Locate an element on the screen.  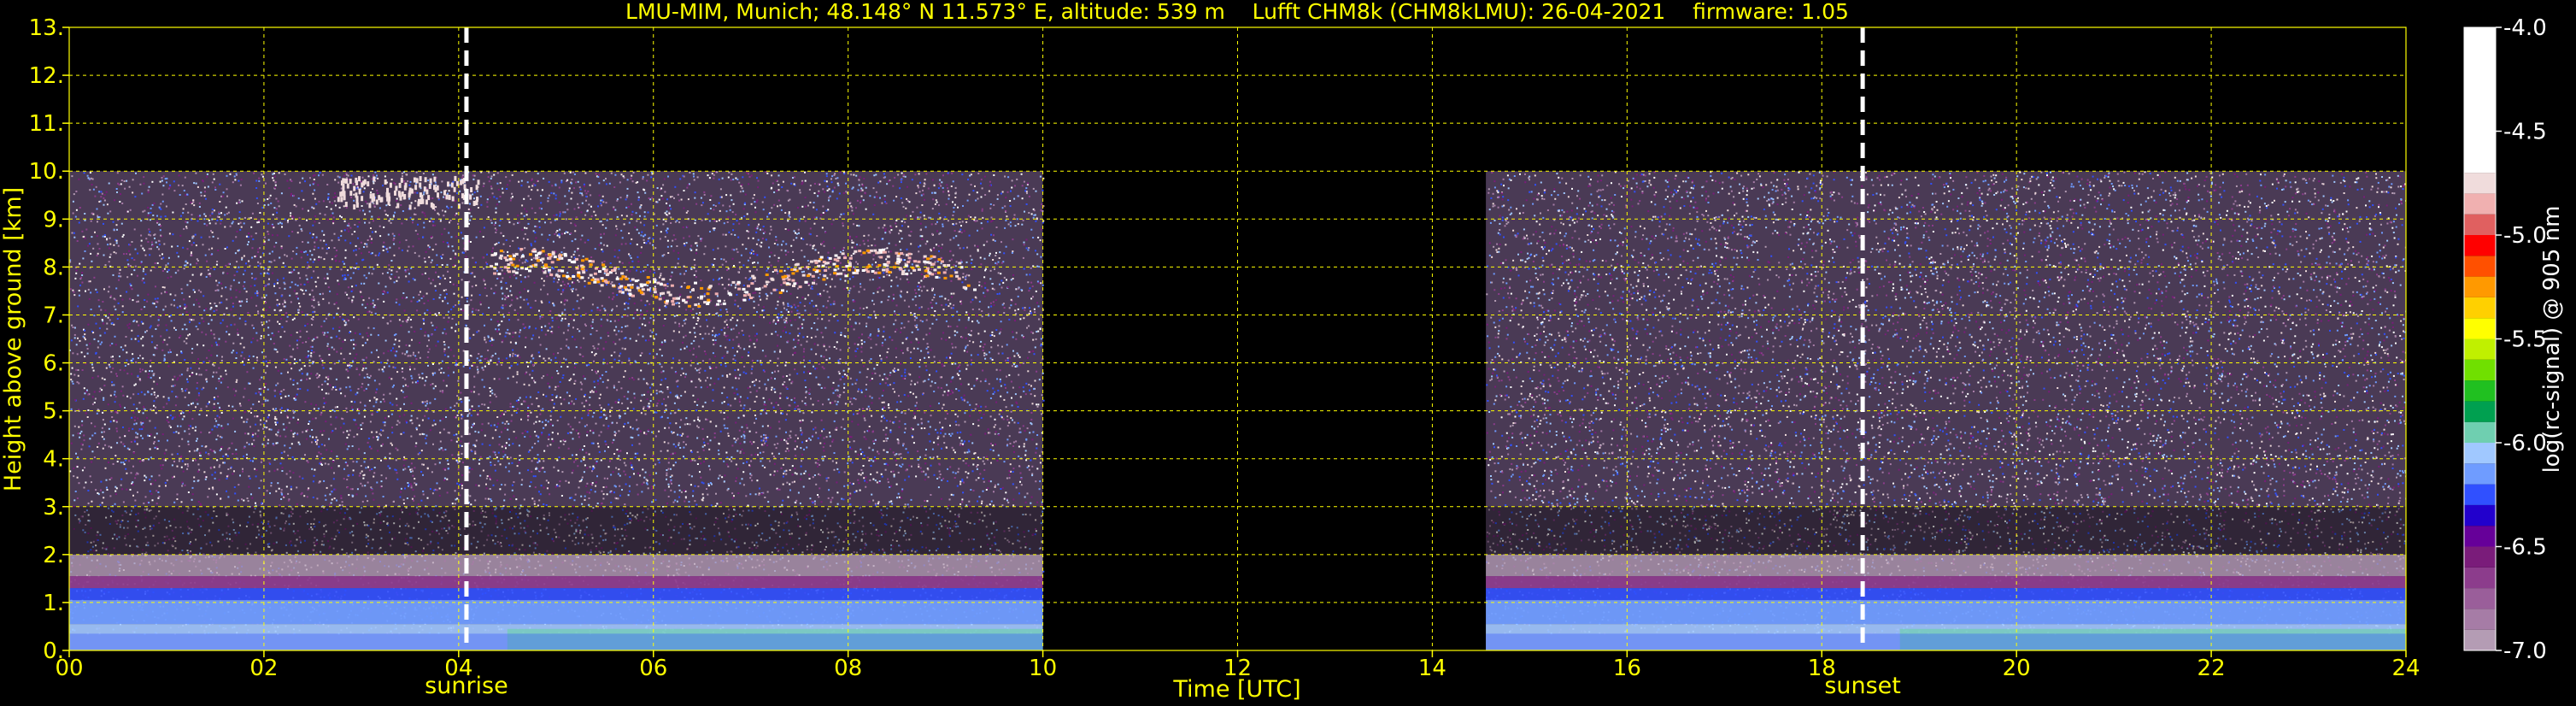
colorbar-tick-label: -6.5 is located at coordinates (2525, 548).